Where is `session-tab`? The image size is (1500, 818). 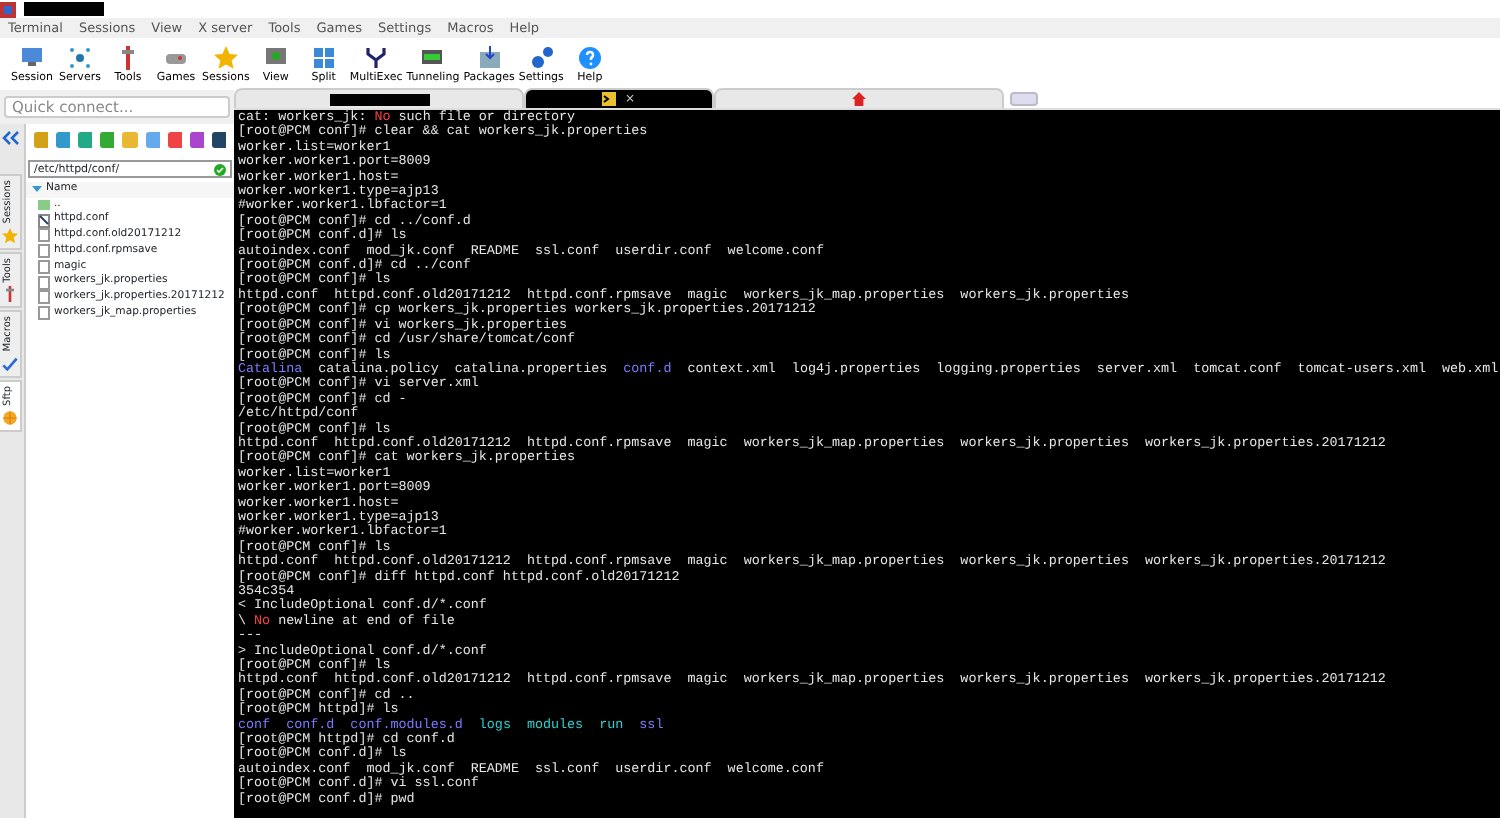
session-tab is located at coordinates (379, 98).